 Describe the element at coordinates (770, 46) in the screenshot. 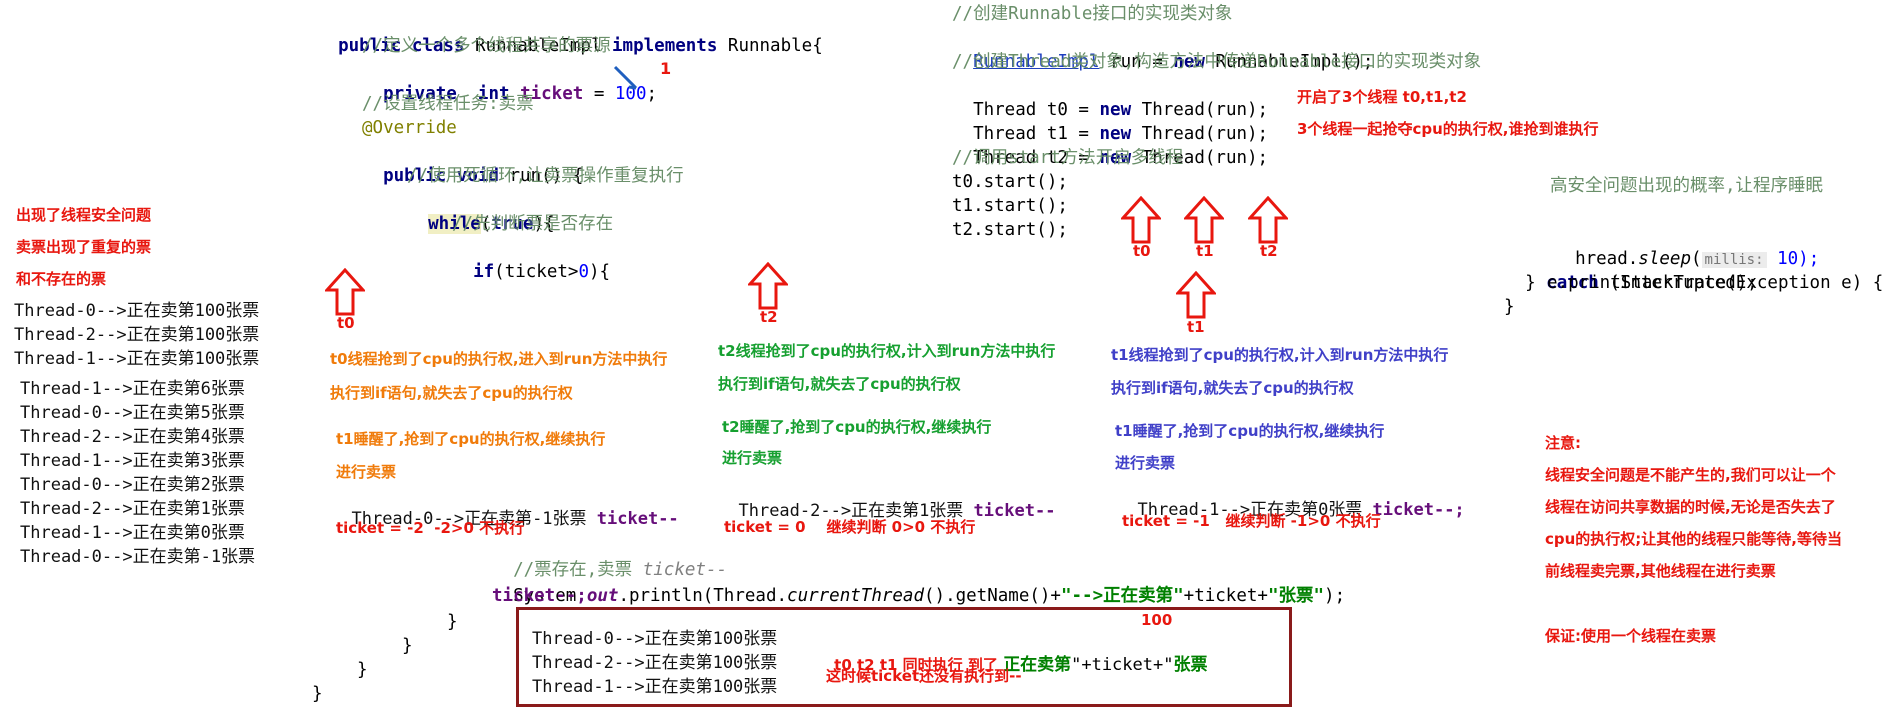

I see `interface-name: Runnable{` at that location.